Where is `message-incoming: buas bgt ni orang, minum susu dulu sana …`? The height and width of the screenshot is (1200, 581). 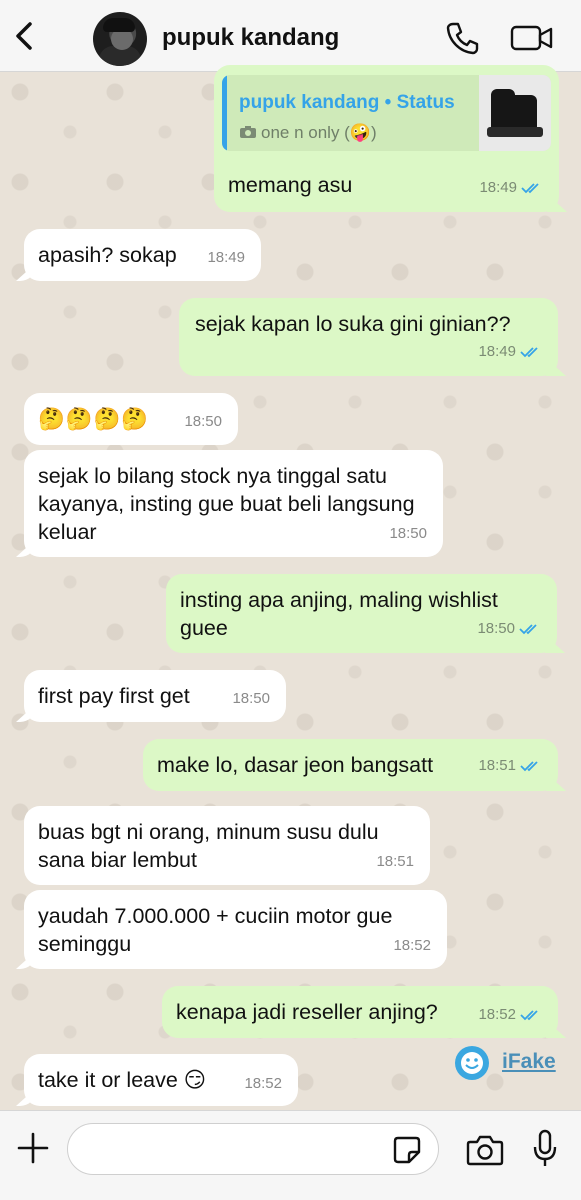
message-incoming: buas bgt ni orang, minum susu dulu sana … is located at coordinates (227, 845).